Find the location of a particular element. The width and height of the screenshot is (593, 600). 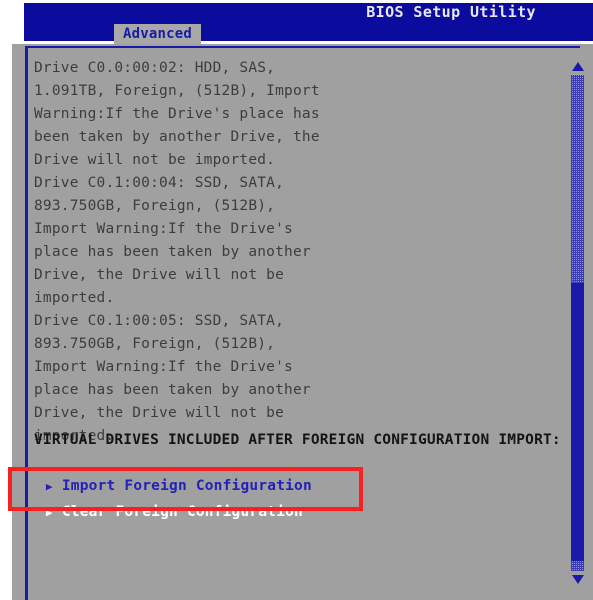

drive-info-line: Warning:If the Drive's place has is located at coordinates (177, 114).